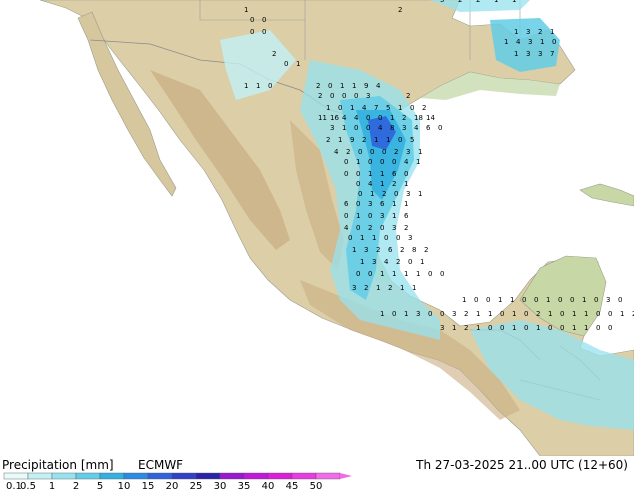 The width and height of the screenshot is (634, 490). What do you see at coordinates (292, 485) in the screenshot?
I see `legend-tick-label: 45` at bounding box center [292, 485].